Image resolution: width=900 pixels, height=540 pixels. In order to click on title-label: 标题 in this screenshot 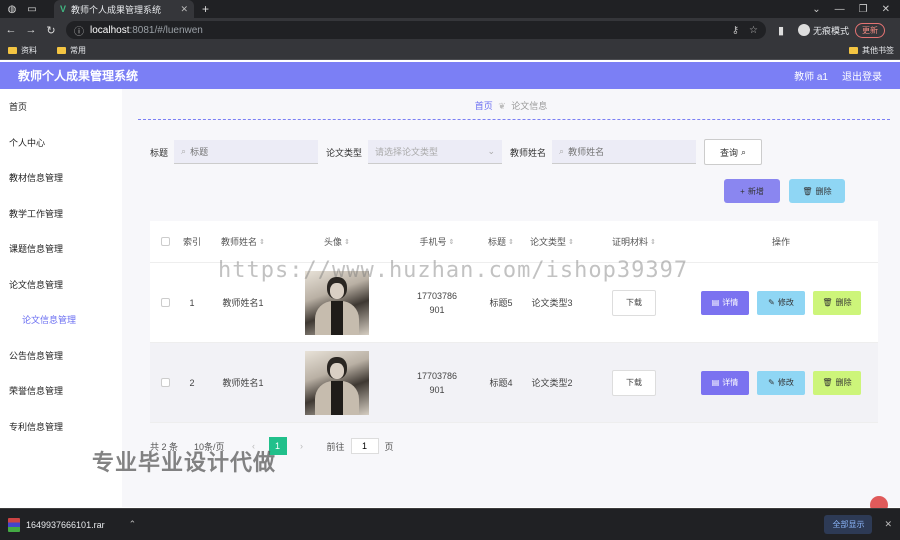, I will do `click(159, 152)`.